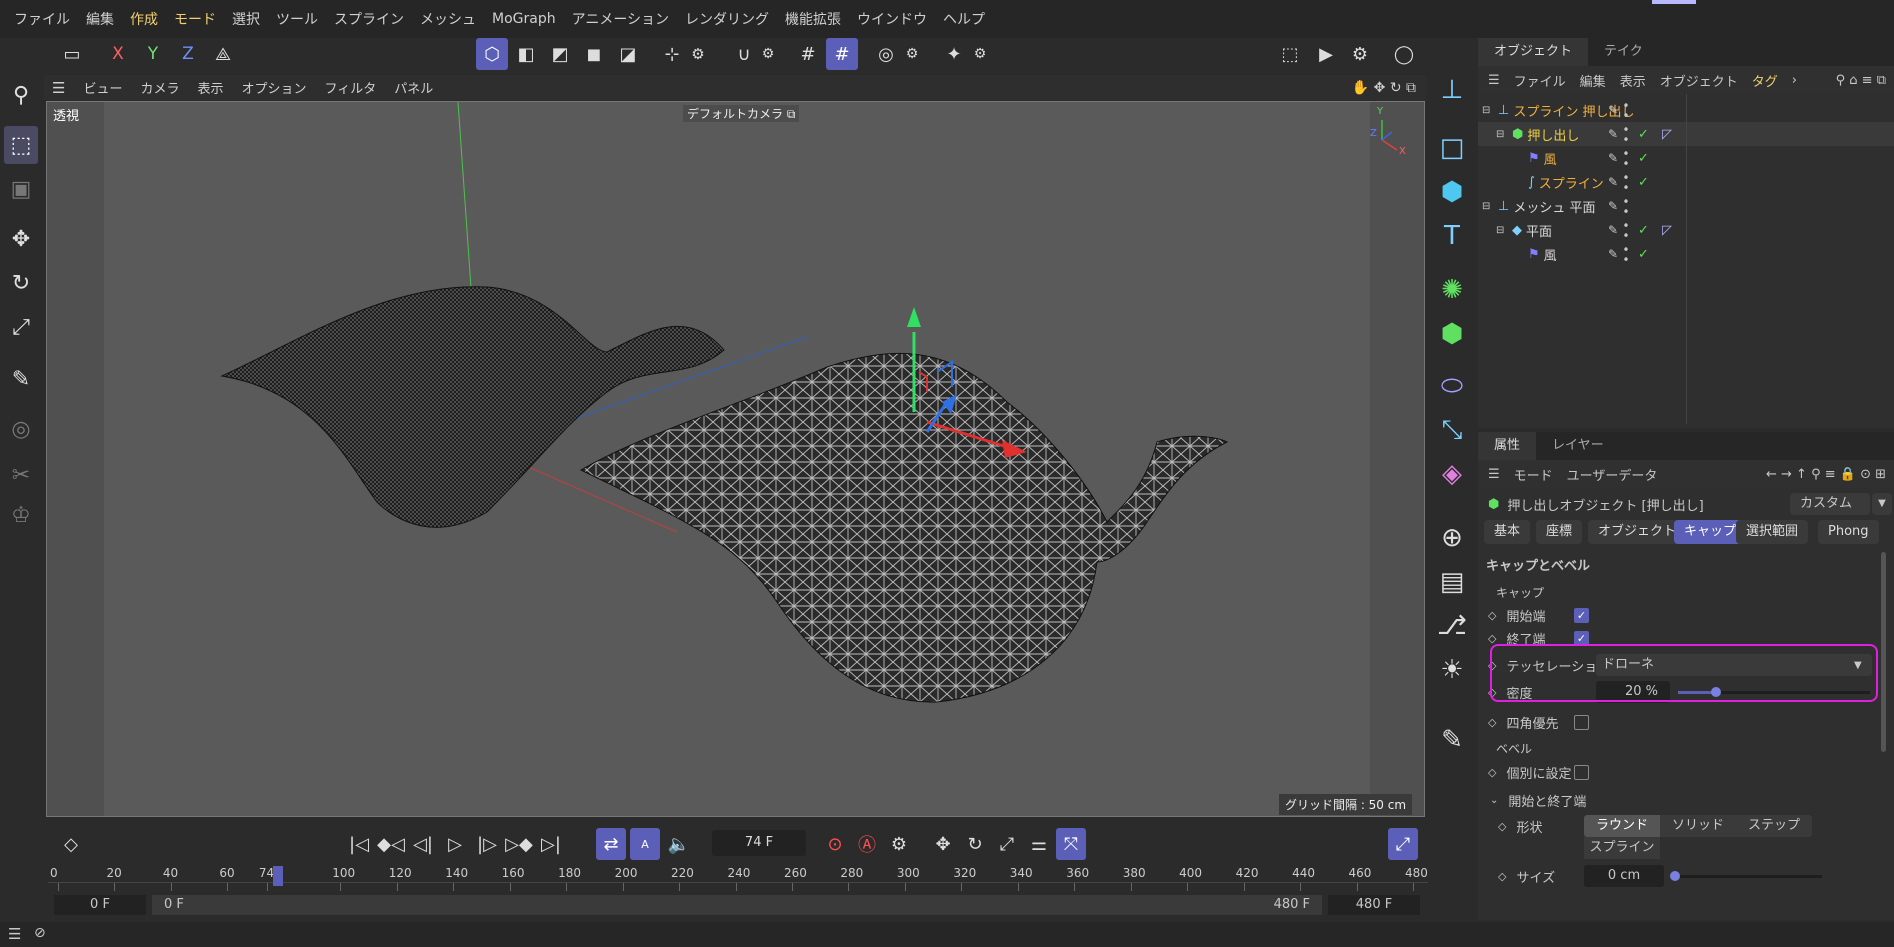 This screenshot has height=947, width=1894. Describe the element at coordinates (1848, 532) in the screenshot. I see `subtab-phong: Phong` at that location.